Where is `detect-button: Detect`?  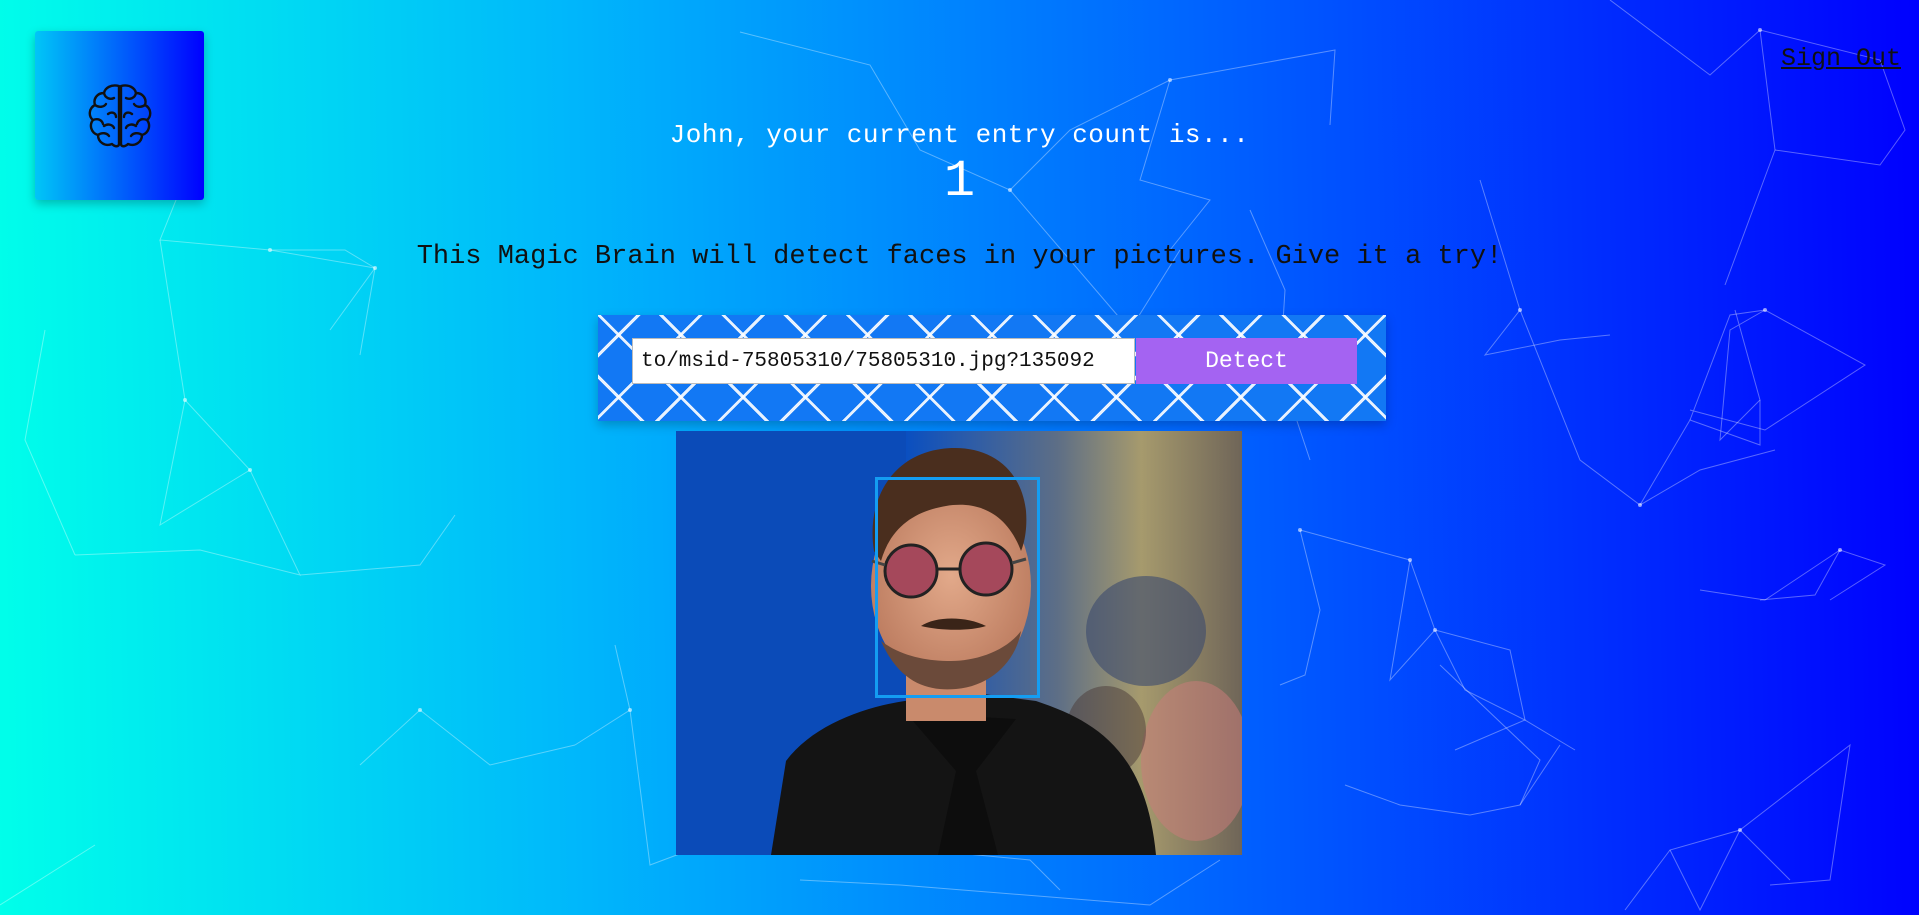
detect-button: Detect is located at coordinates (1246, 361).